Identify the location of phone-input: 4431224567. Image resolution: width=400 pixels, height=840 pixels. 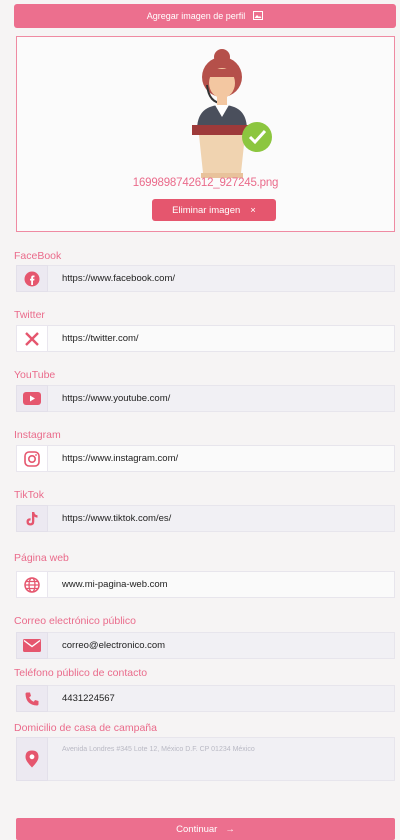
(221, 698).